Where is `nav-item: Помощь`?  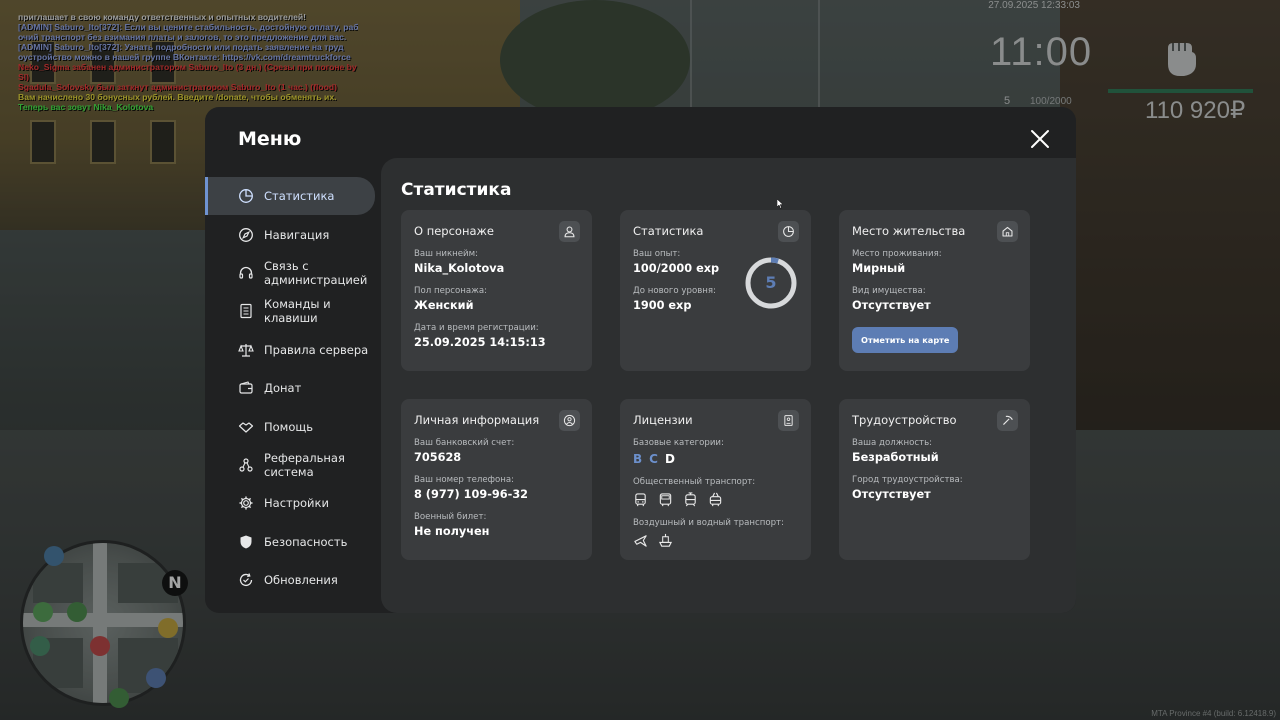
nav-item: Помощь is located at coordinates (290, 426).